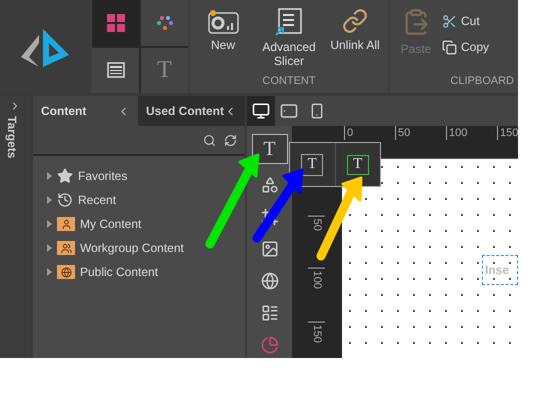  What do you see at coordinates (66, 224) in the screenshot?
I see `user-folder-icon` at bounding box center [66, 224].